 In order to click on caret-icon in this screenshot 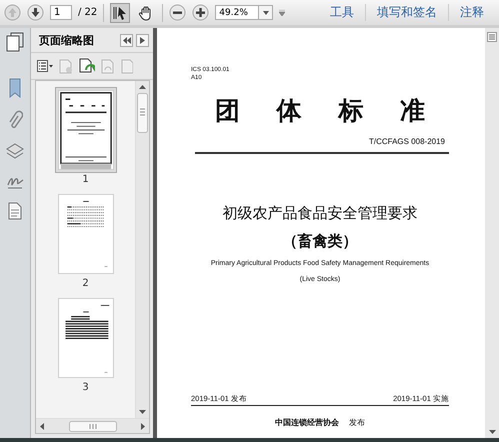, I will do `click(265, 12)`.